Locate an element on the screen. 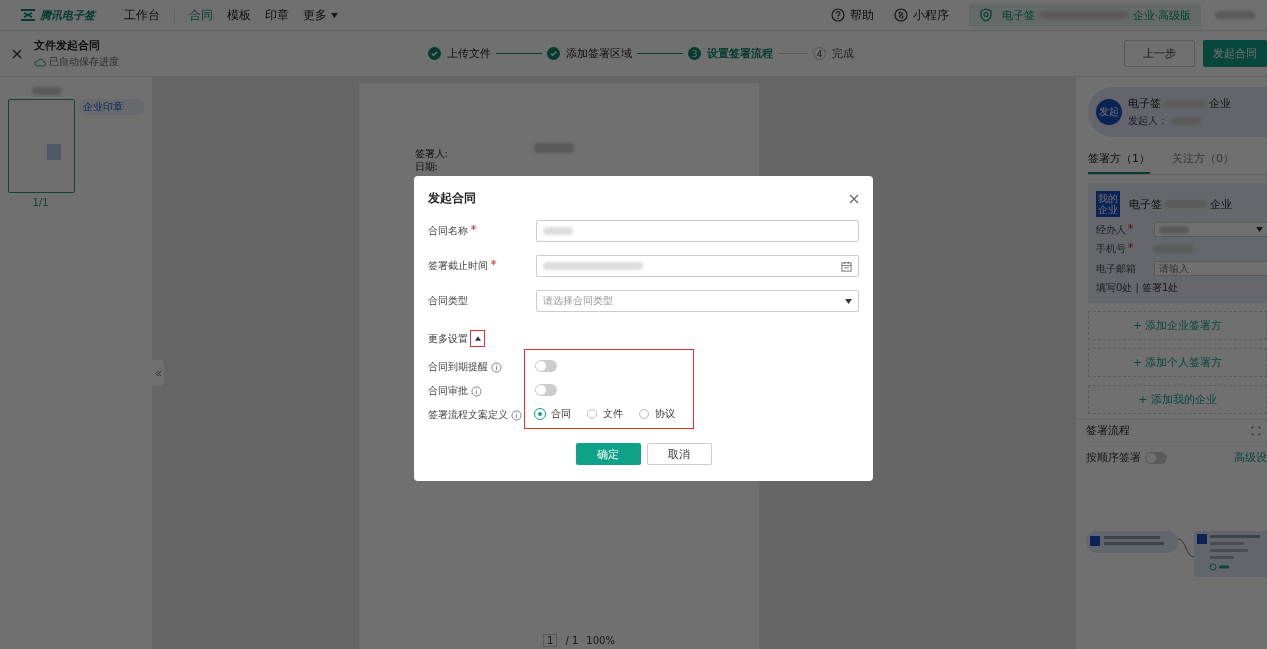 The image size is (1267, 649). expand-icon is located at coordinates (1256, 430).